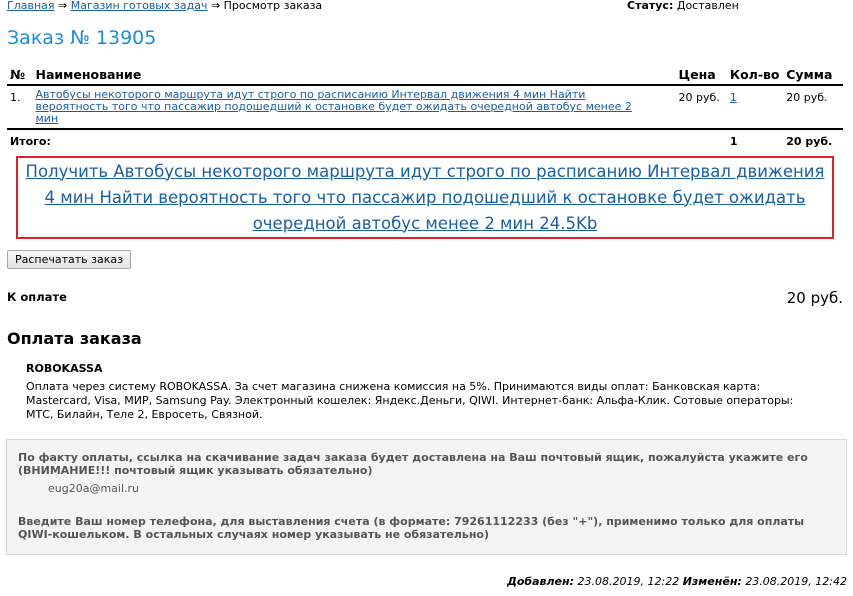 This screenshot has width=853, height=596. What do you see at coordinates (796, 581) in the screenshot?
I see `modified-value: 23.08.2019, 12:42` at bounding box center [796, 581].